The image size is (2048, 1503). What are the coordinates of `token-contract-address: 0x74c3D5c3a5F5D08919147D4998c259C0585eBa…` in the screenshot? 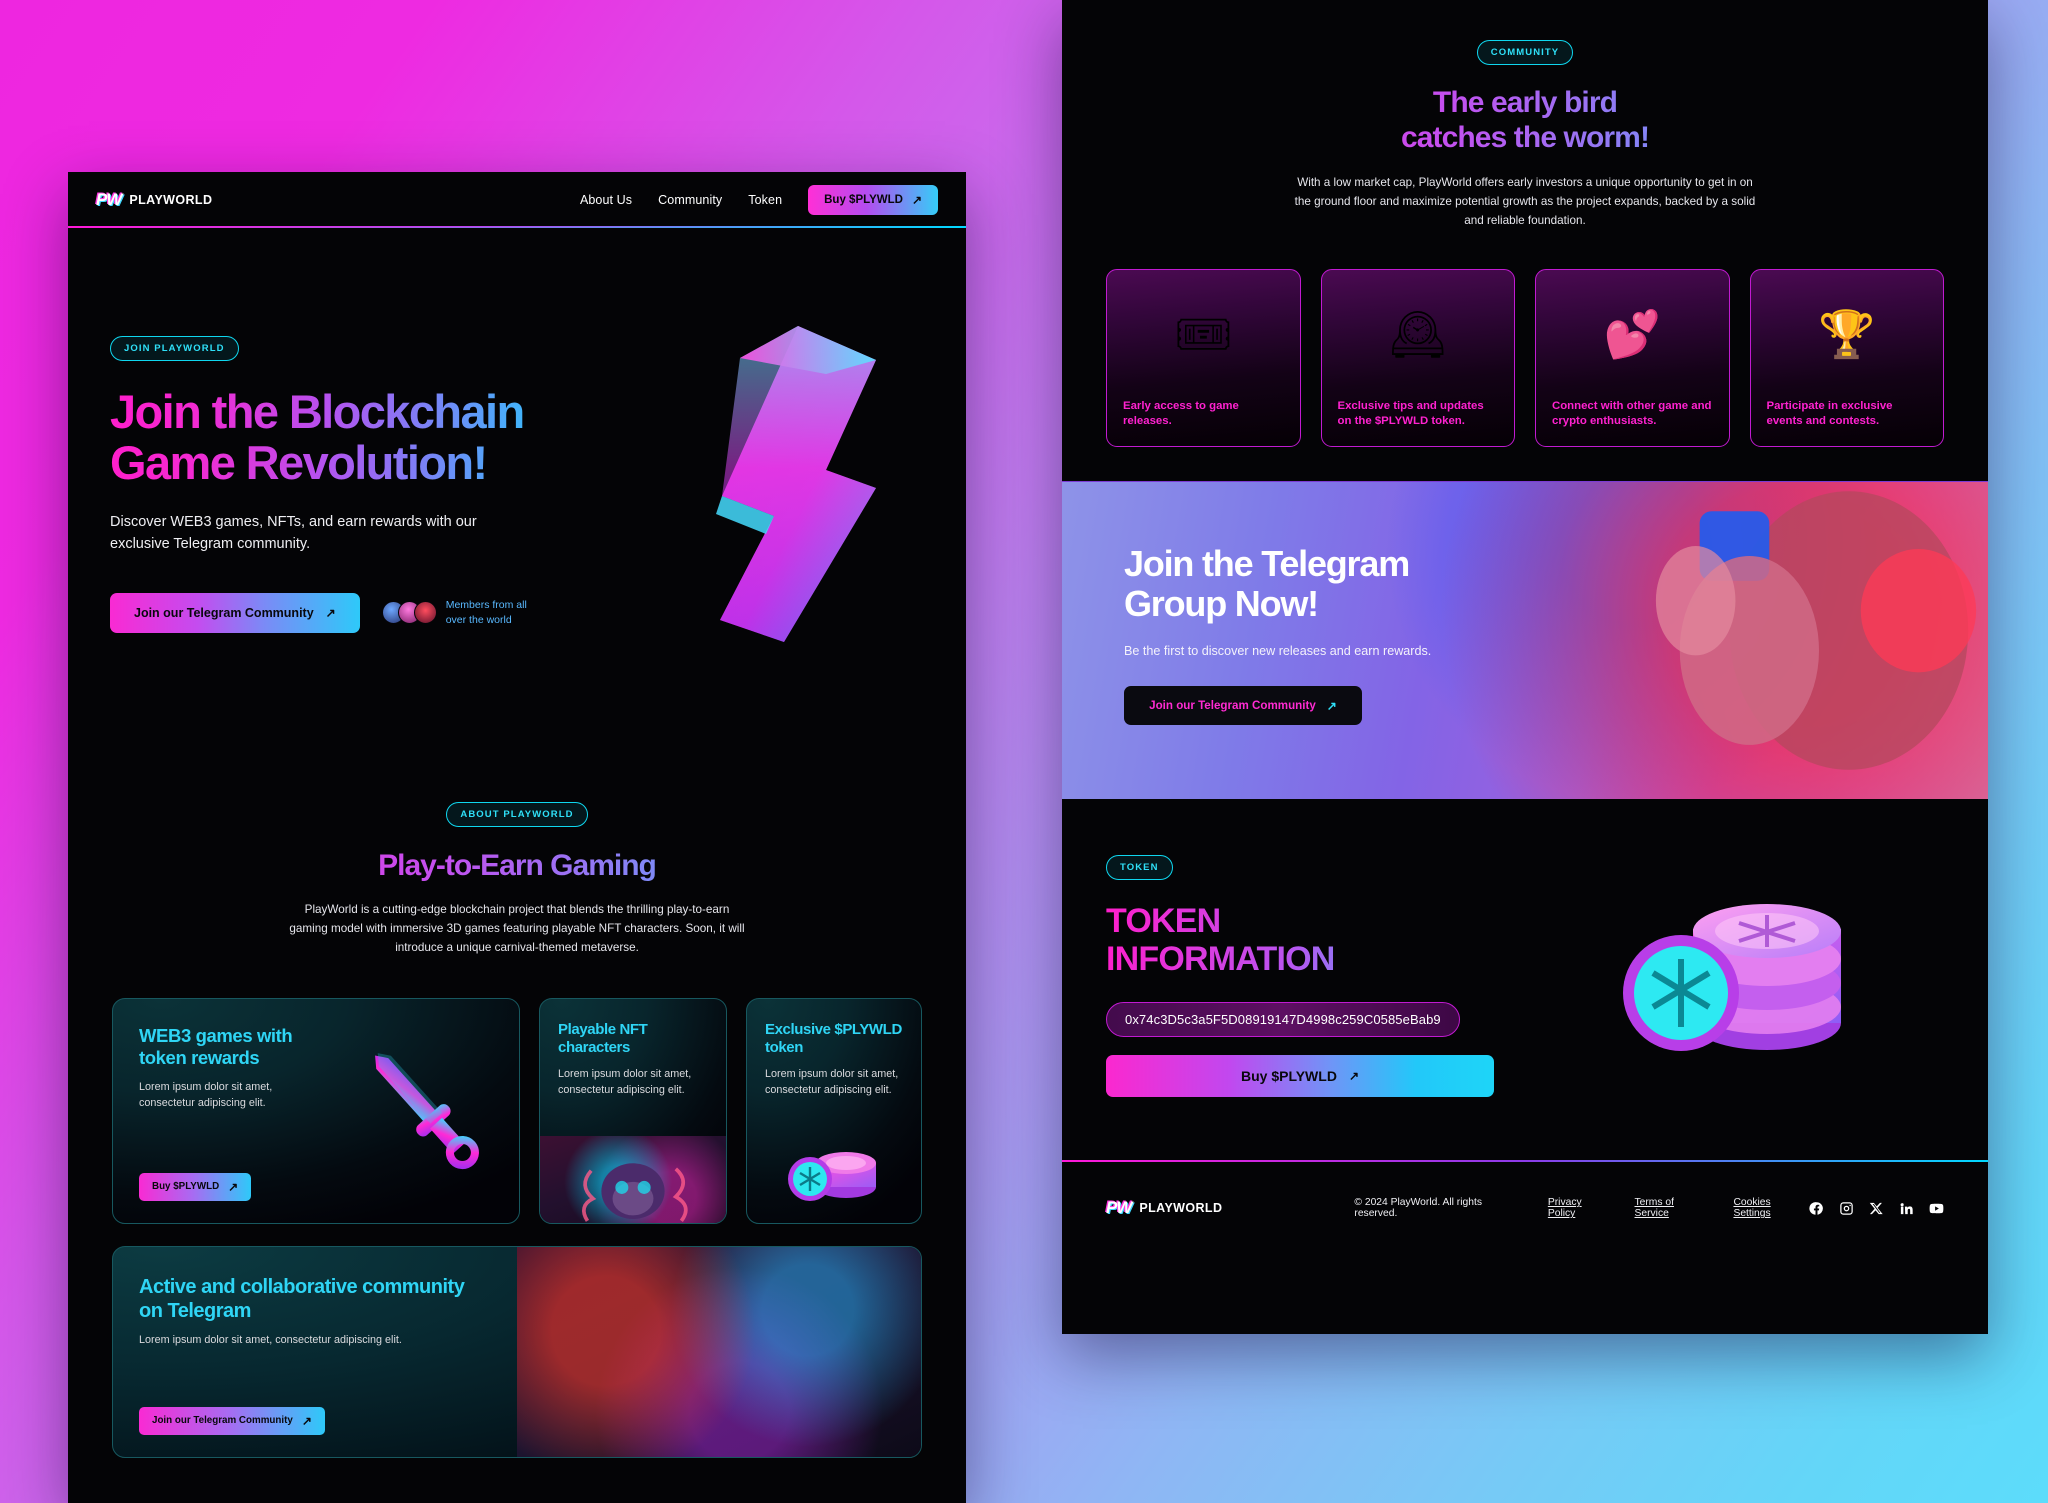 It's located at (1283, 1019).